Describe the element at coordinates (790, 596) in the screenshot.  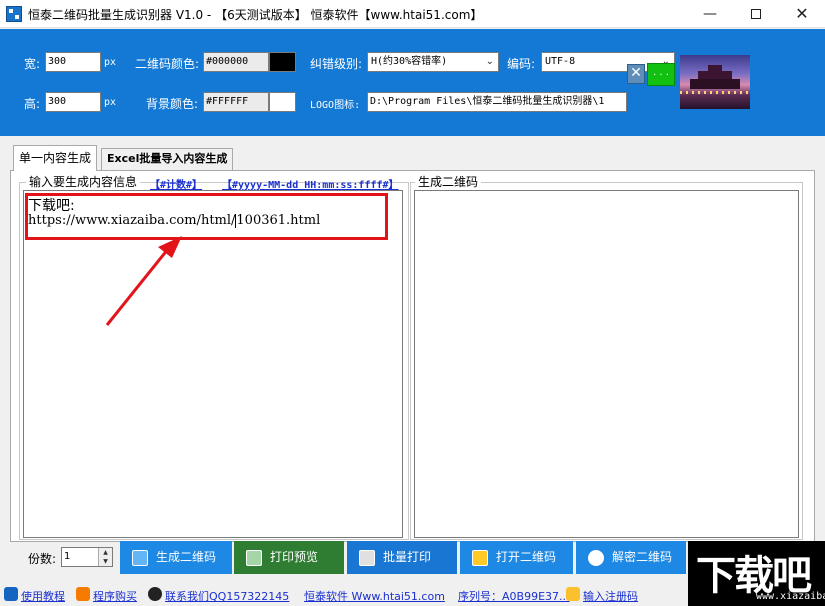
I see `watermark-url: www.xiazaiba.com` at that location.